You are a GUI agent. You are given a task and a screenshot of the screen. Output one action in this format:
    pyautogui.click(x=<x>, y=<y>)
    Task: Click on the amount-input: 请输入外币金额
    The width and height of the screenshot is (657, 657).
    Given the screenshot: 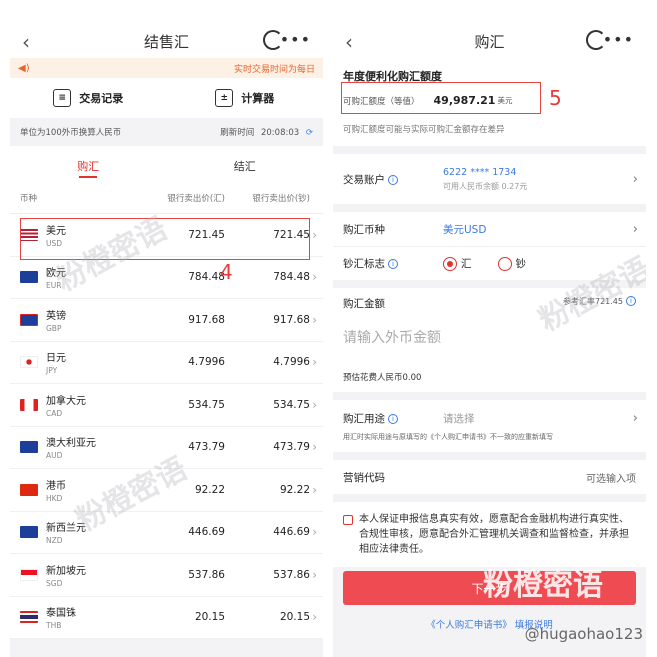 What is the action you would take?
    pyautogui.click(x=489, y=337)
    